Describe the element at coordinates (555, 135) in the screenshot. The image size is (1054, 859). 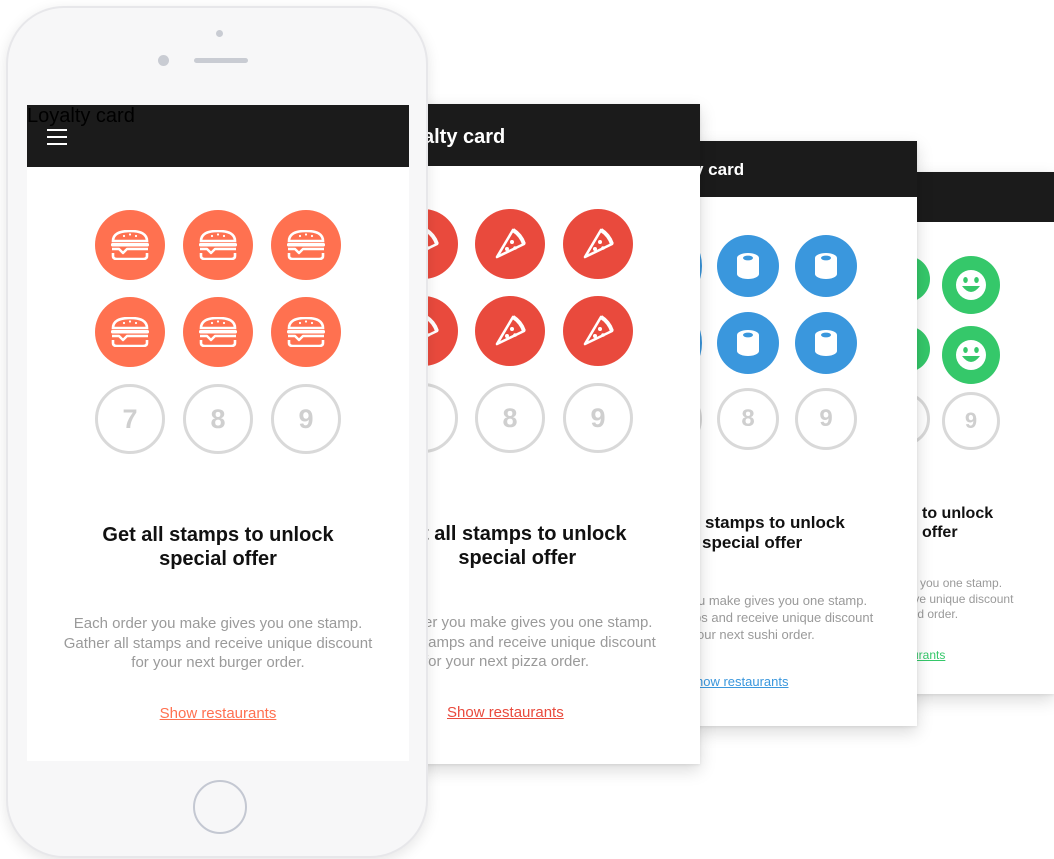
I see `app-bar: alty card` at that location.